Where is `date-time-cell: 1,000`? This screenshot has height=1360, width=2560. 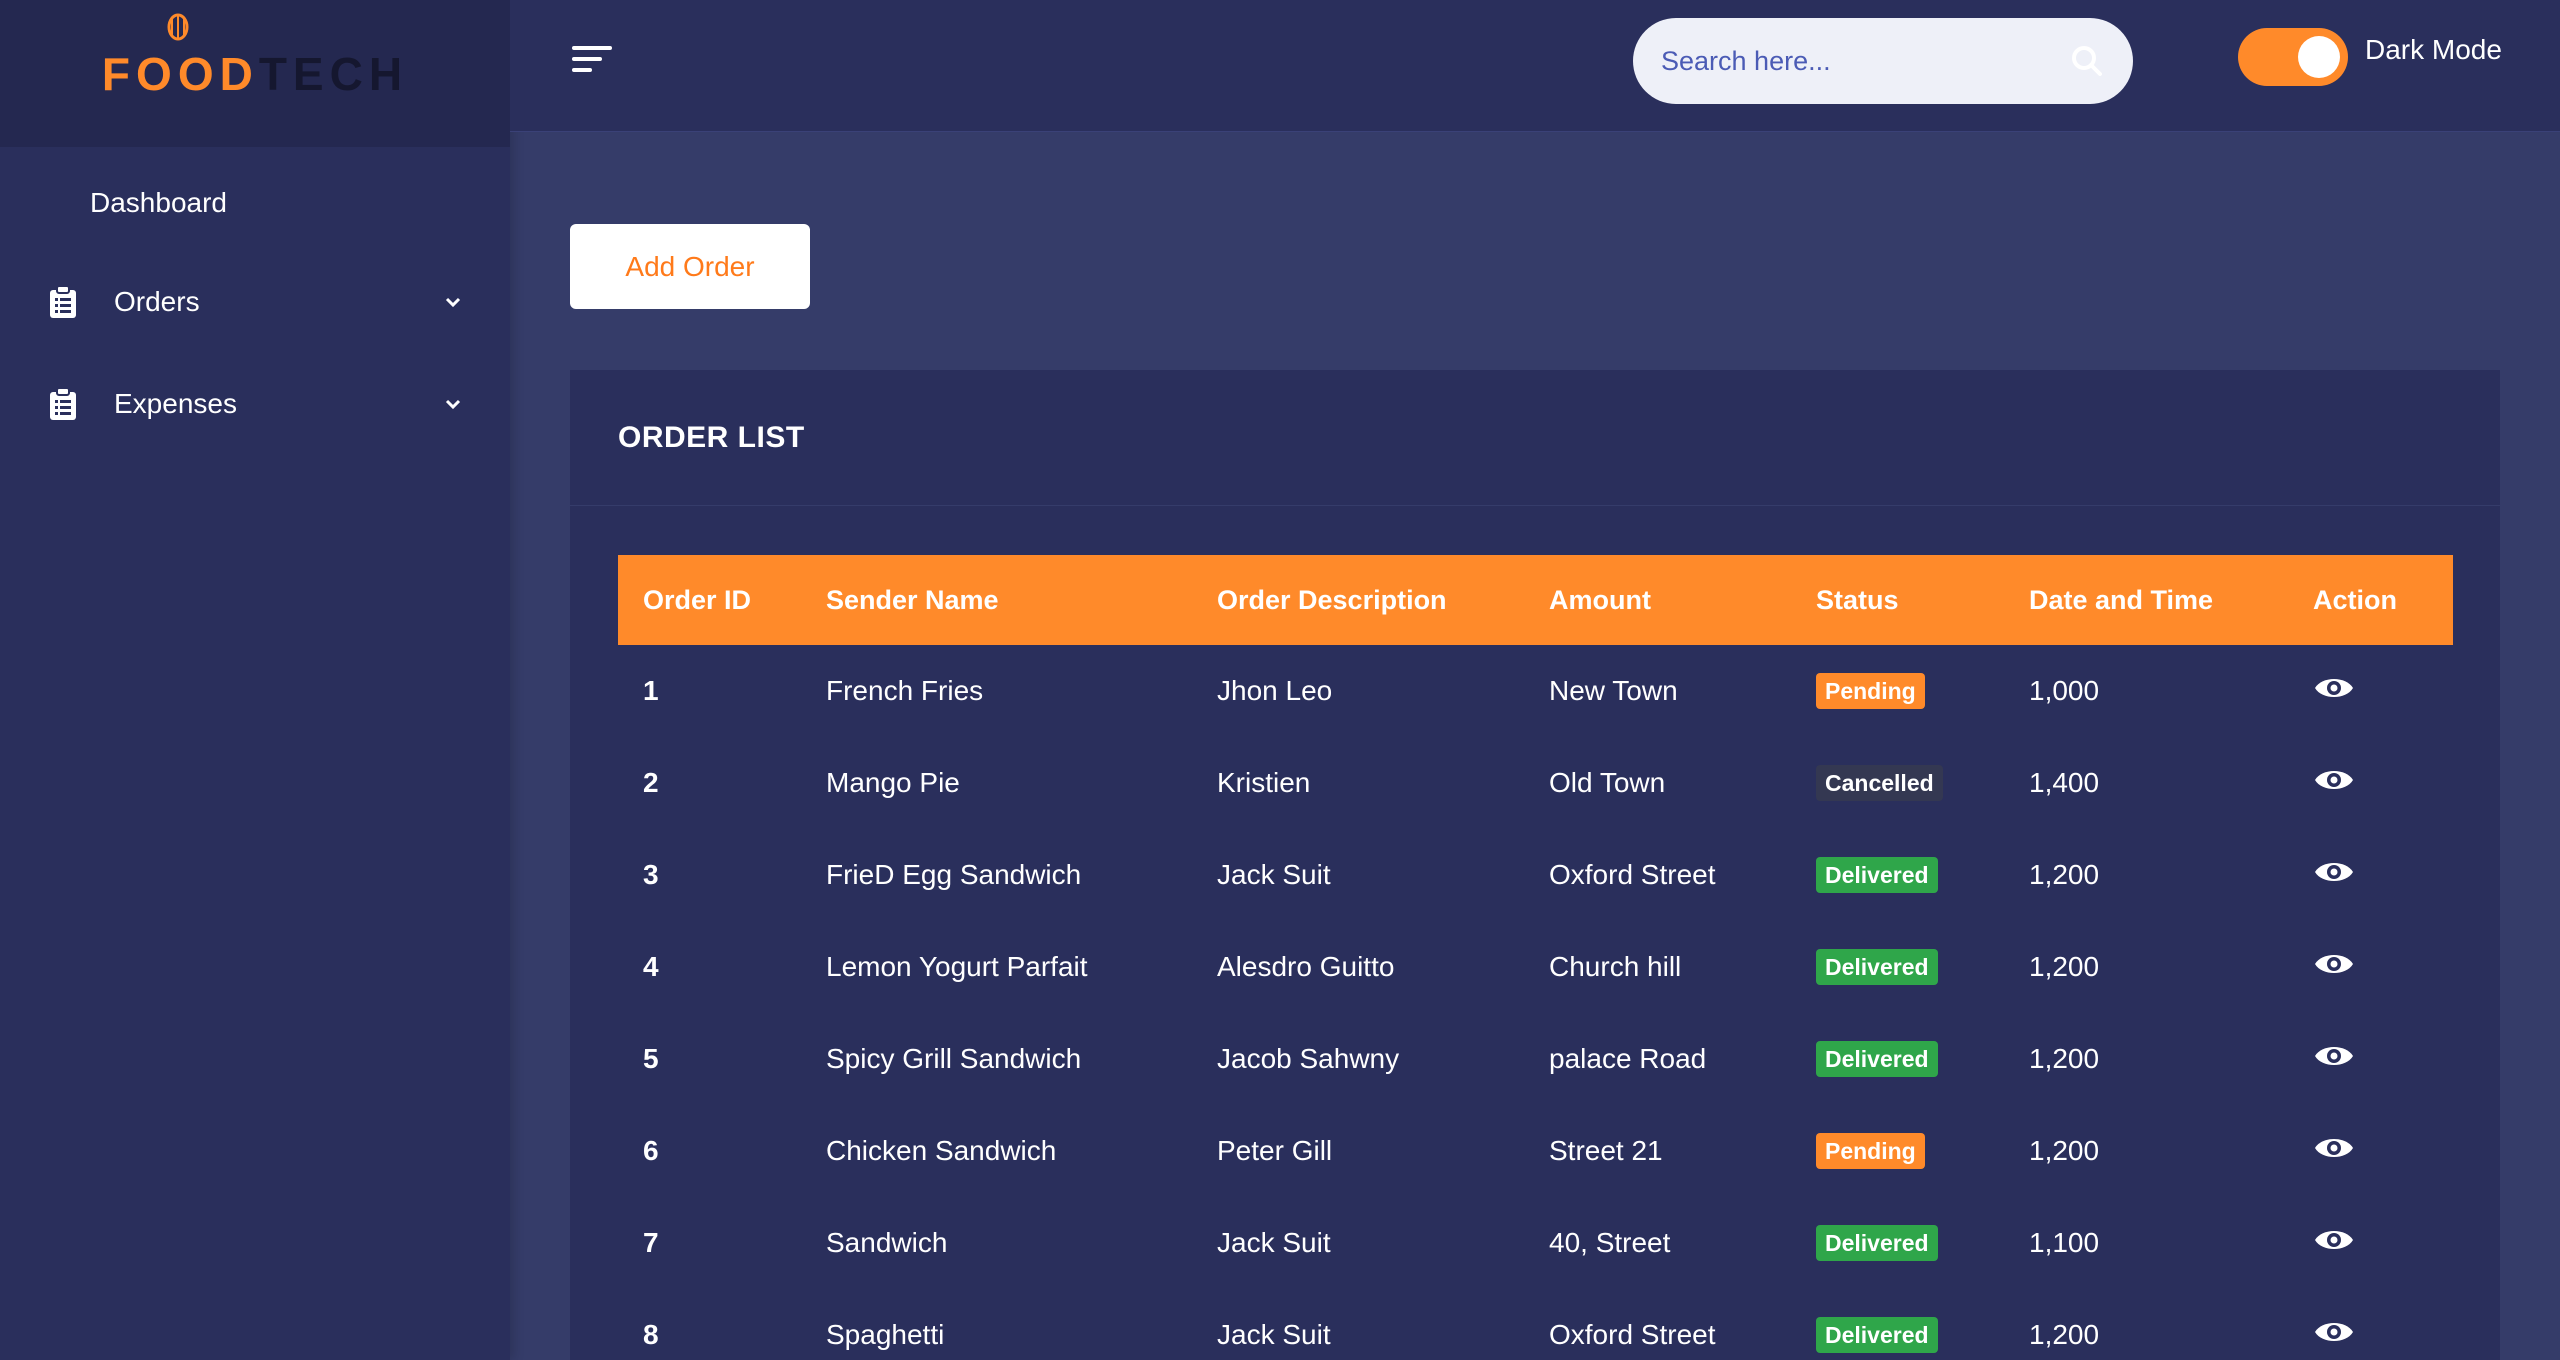
date-time-cell: 1,000 is located at coordinates (2064, 690).